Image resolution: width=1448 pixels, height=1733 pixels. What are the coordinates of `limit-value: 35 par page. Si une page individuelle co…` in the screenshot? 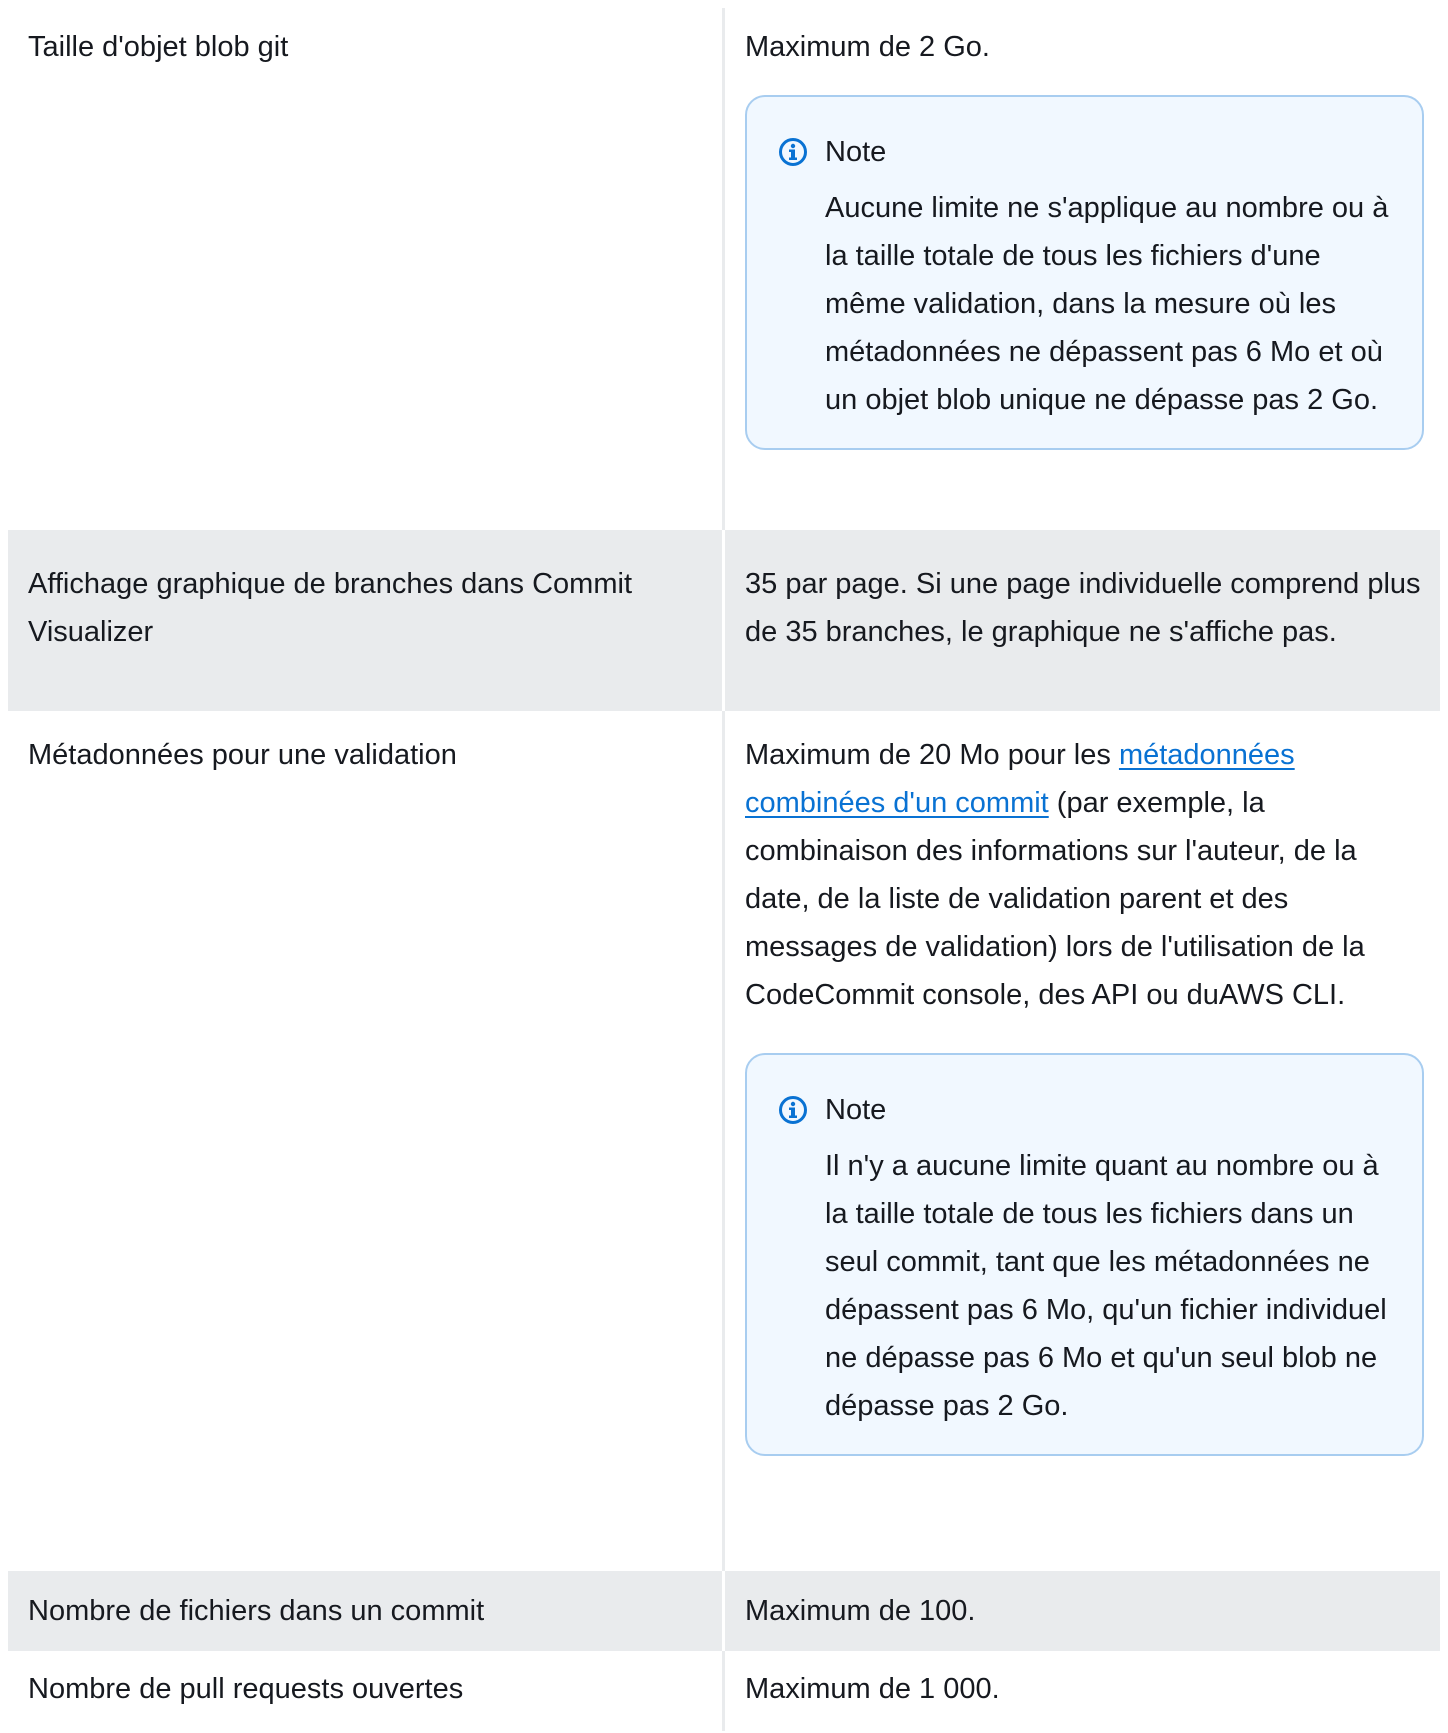 It's located at (1083, 608).